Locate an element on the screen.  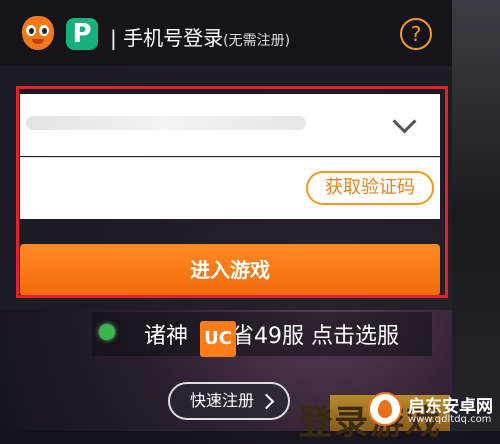
quick-register-button: 快速注册 is located at coordinates (229, 401).